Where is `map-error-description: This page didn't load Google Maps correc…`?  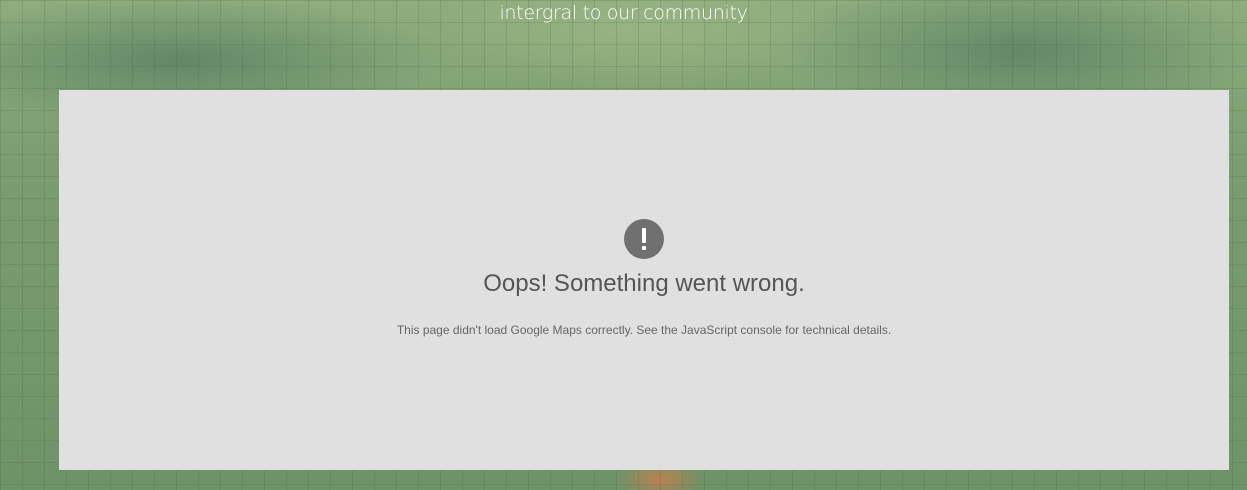
map-error-description: This page didn't load Google Maps correc… is located at coordinates (644, 330).